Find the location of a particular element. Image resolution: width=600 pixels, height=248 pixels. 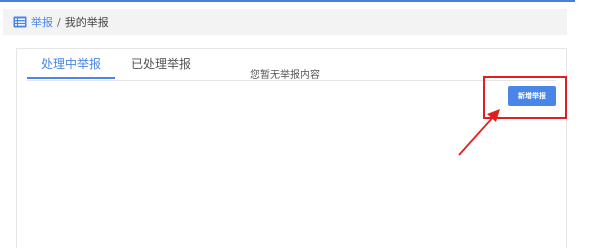

list-icon is located at coordinates (20, 22).